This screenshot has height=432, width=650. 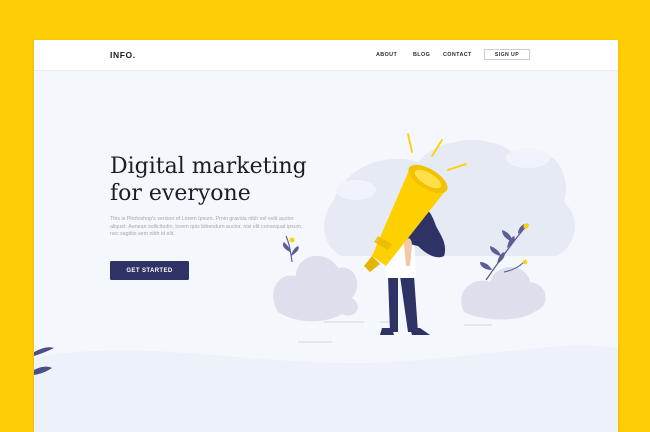 I want to click on background-shapes, so click(x=449, y=197).